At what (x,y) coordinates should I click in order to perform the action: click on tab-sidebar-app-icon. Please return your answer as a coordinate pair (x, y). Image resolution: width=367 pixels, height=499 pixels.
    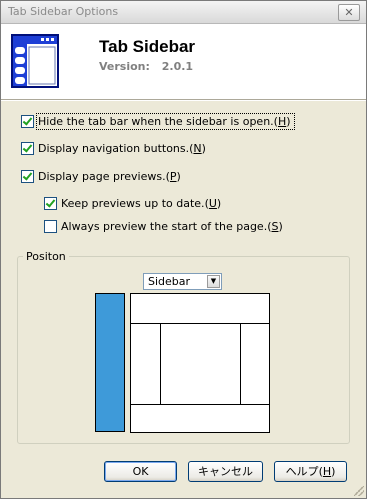
    Looking at the image, I should click on (35, 61).